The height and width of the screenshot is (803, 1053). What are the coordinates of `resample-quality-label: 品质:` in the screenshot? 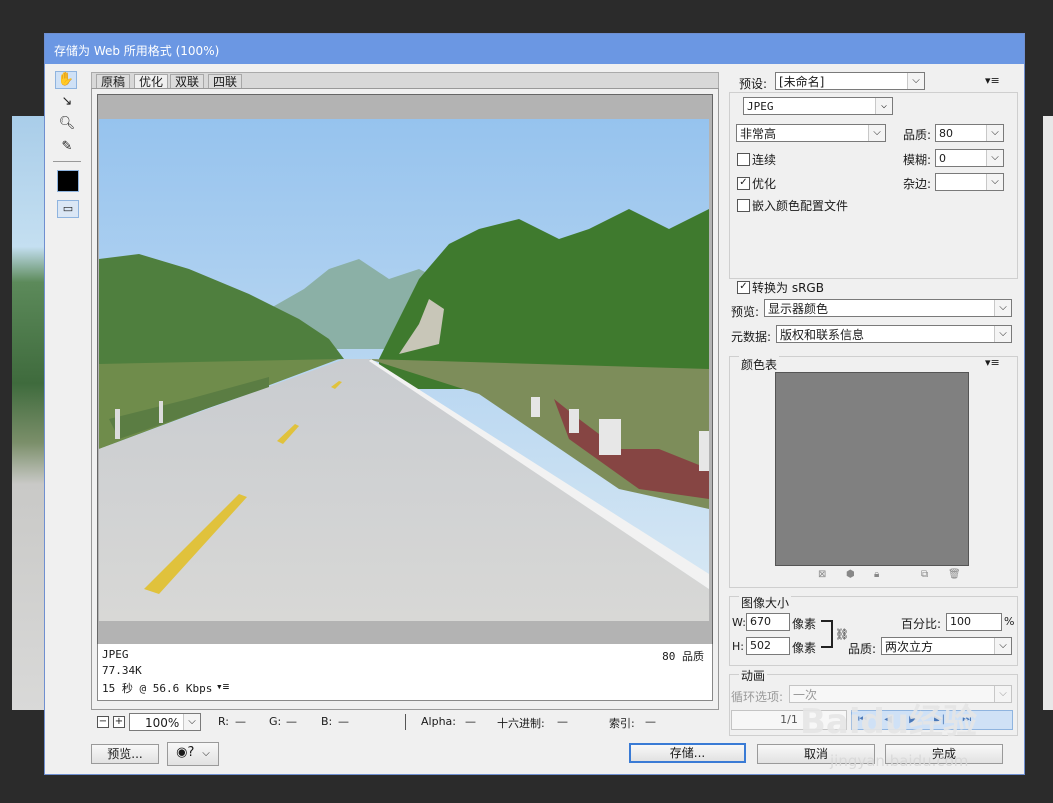 It's located at (862, 649).